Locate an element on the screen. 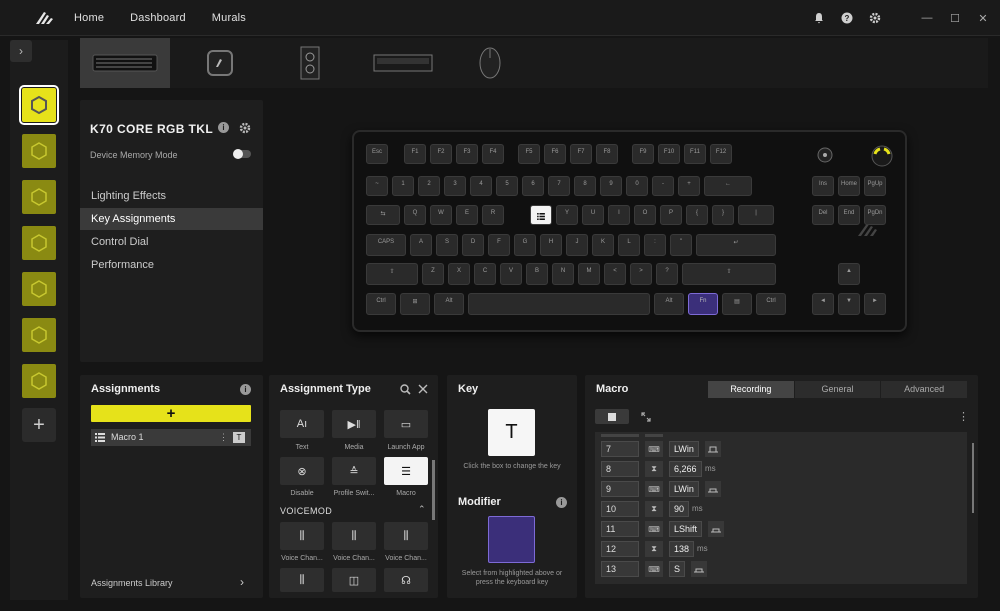 This screenshot has width=1000, height=611. tab-recording: Recording is located at coordinates (750, 389).